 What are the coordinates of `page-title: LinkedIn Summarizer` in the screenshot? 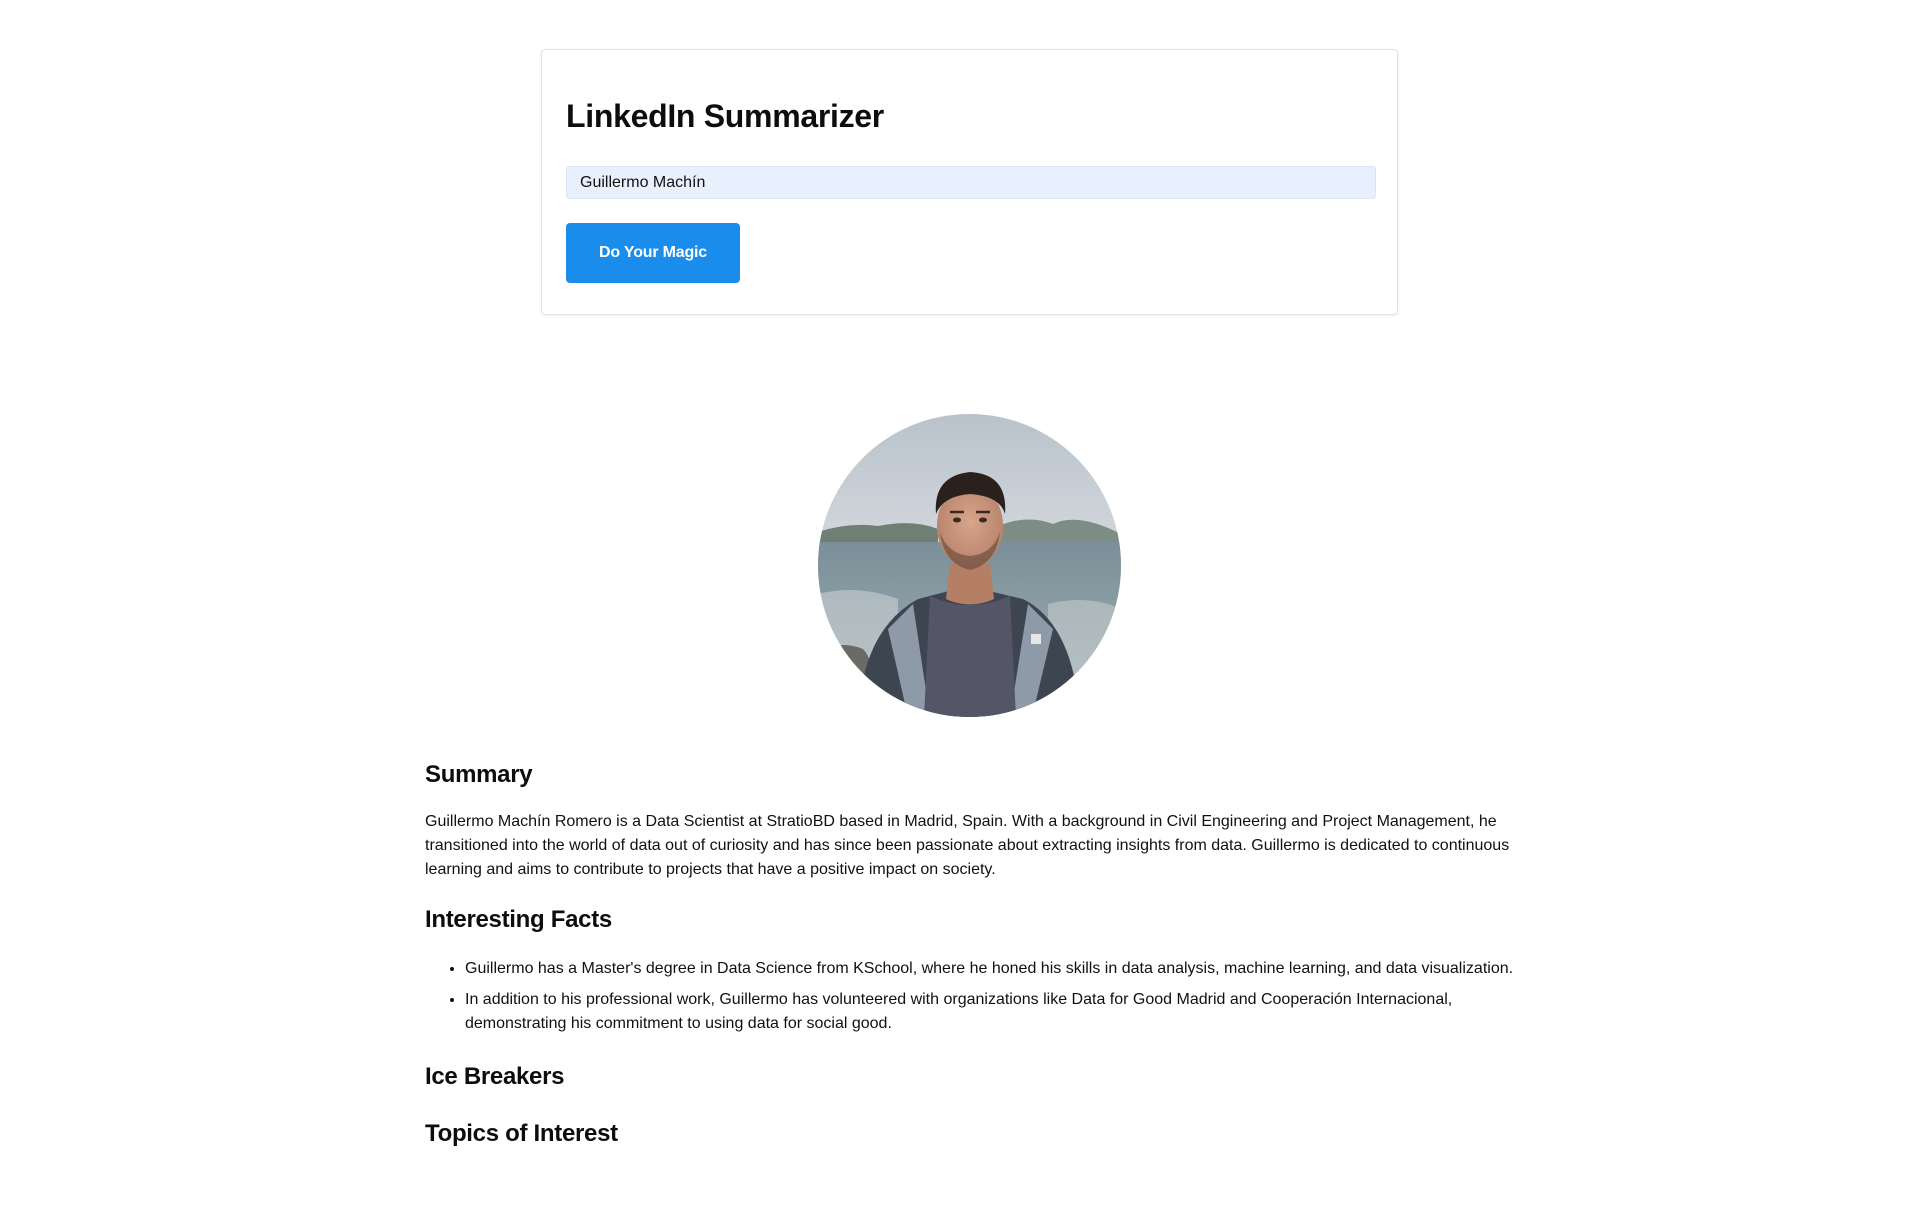 It's located at (725, 116).